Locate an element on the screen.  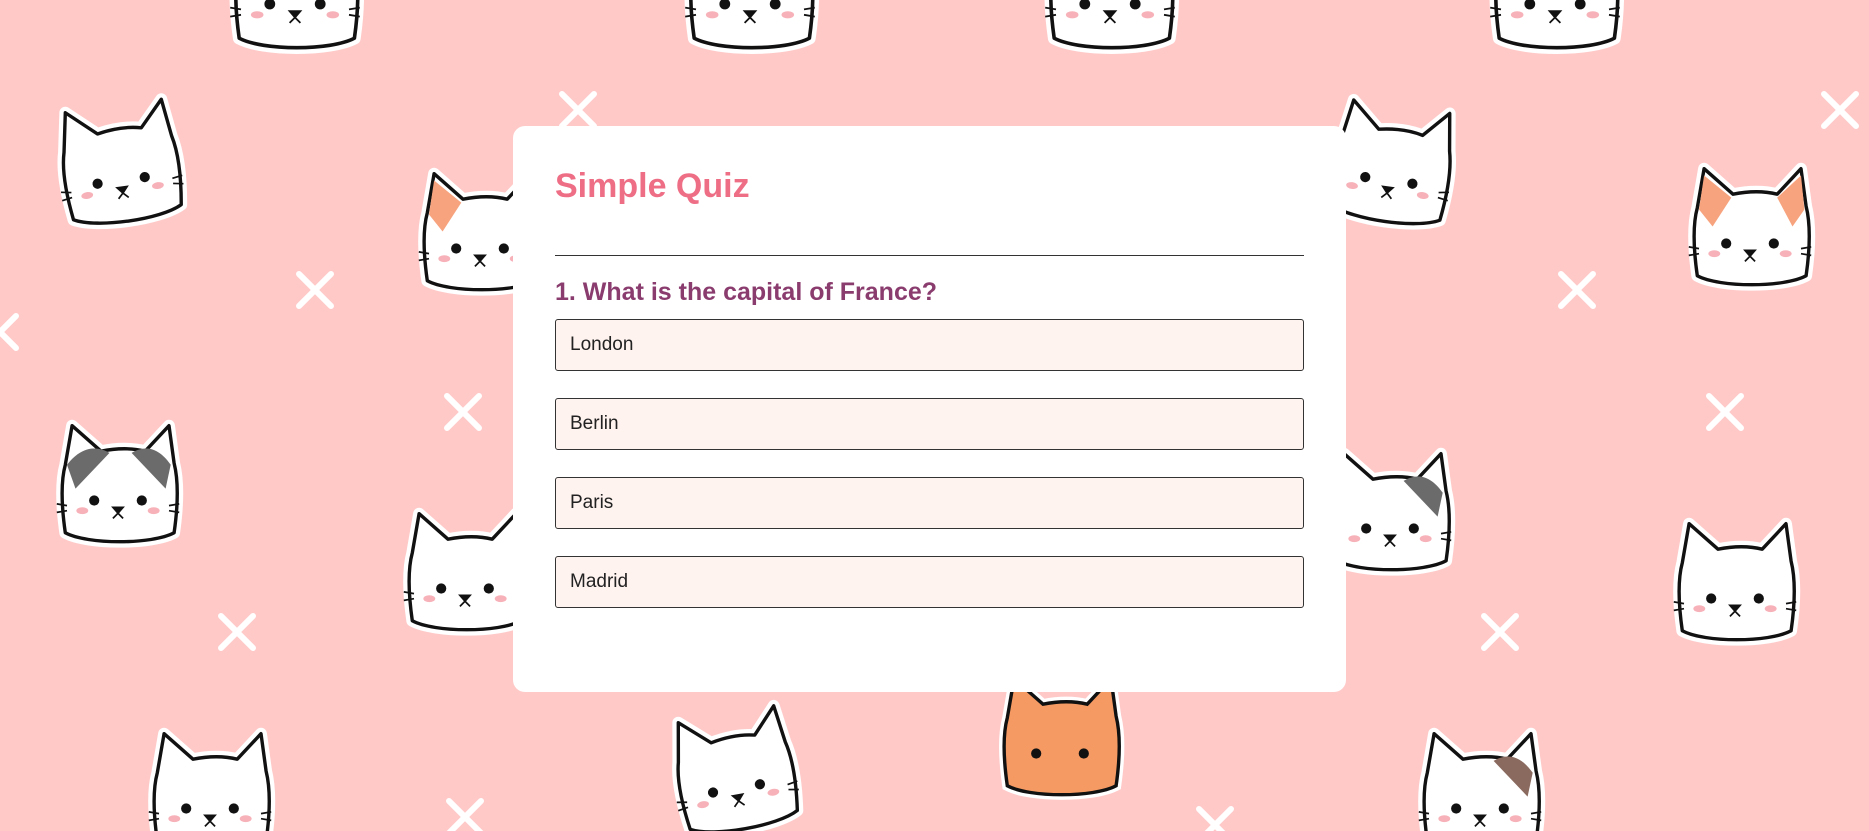
answer-option-madrid: Madrid is located at coordinates (929, 582).